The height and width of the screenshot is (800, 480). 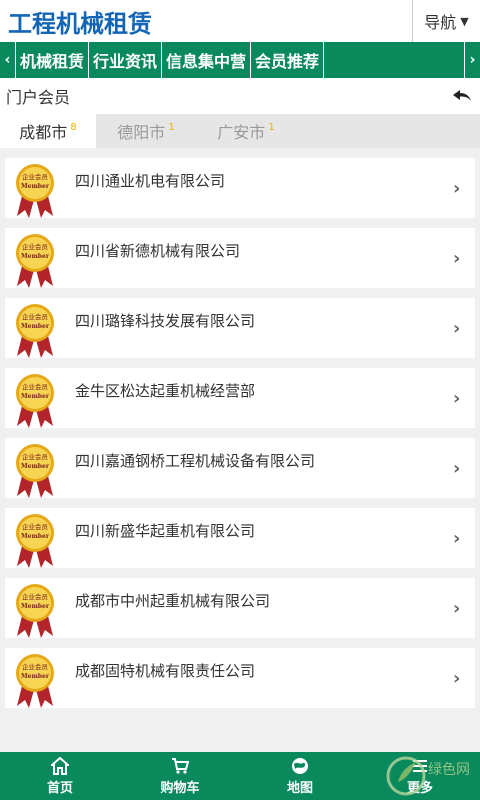 I want to click on list-item: 企业会员 Member 成都固特机械有限责任公司 ›, so click(x=240, y=678).